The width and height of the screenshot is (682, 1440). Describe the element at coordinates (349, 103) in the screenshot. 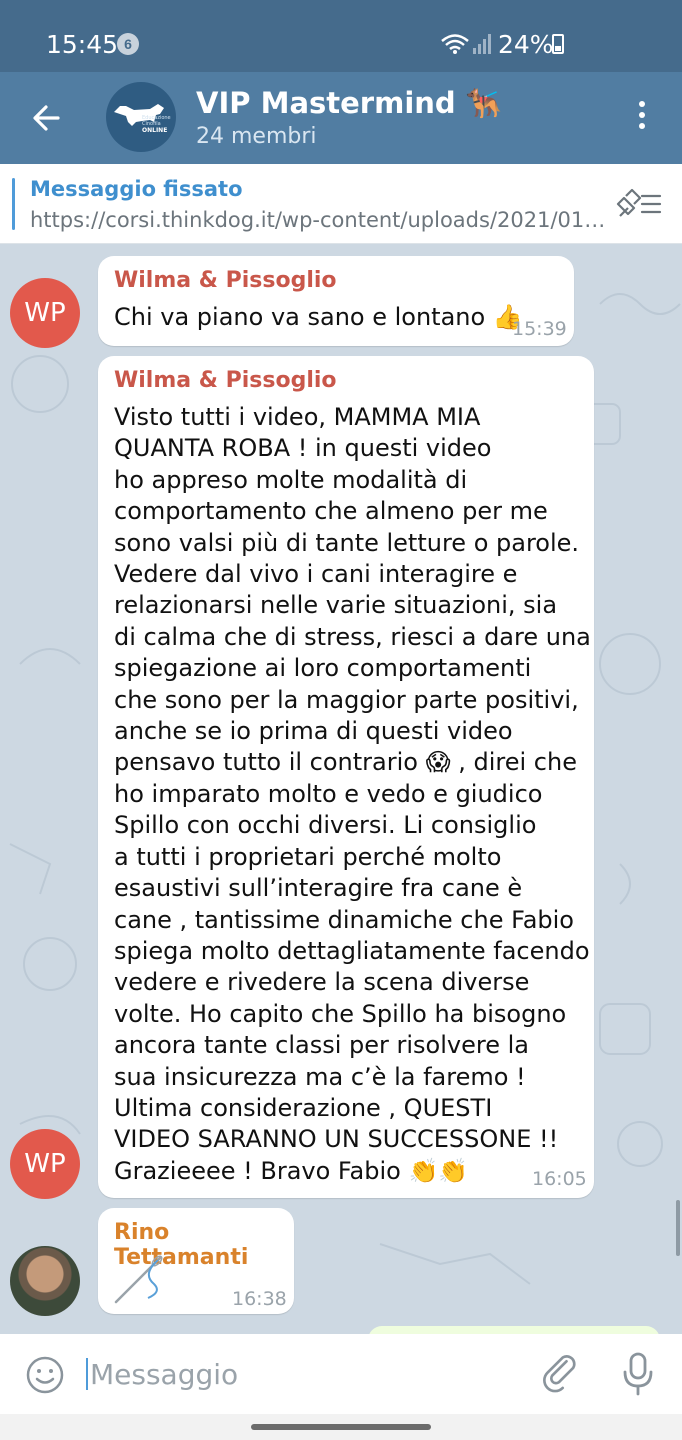

I see `group-title: VIP Mastermind 🐕‍🦺` at that location.